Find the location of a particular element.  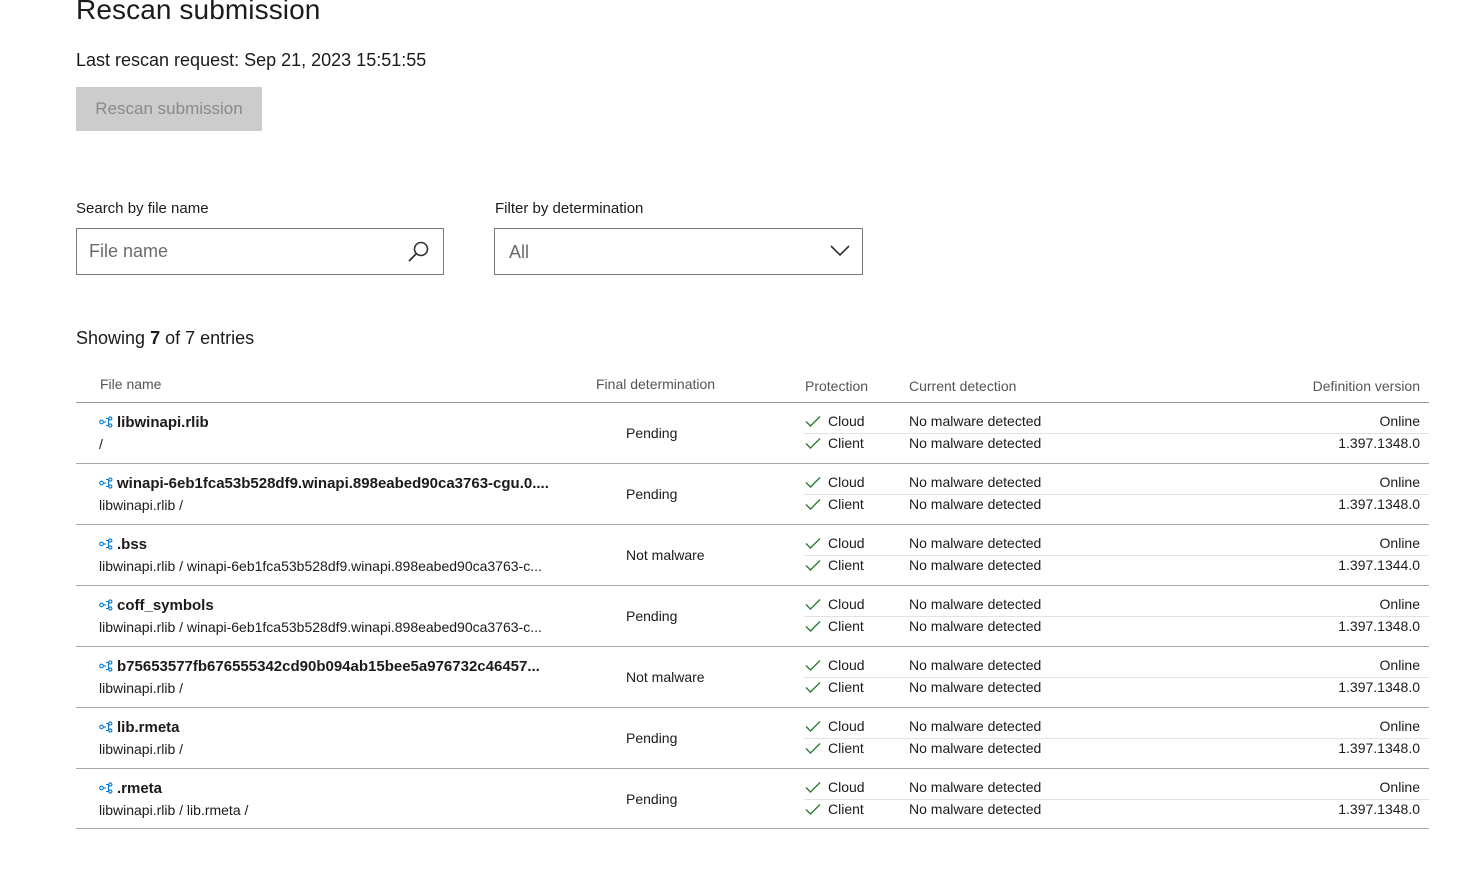

search-icon is located at coordinates (419, 252).